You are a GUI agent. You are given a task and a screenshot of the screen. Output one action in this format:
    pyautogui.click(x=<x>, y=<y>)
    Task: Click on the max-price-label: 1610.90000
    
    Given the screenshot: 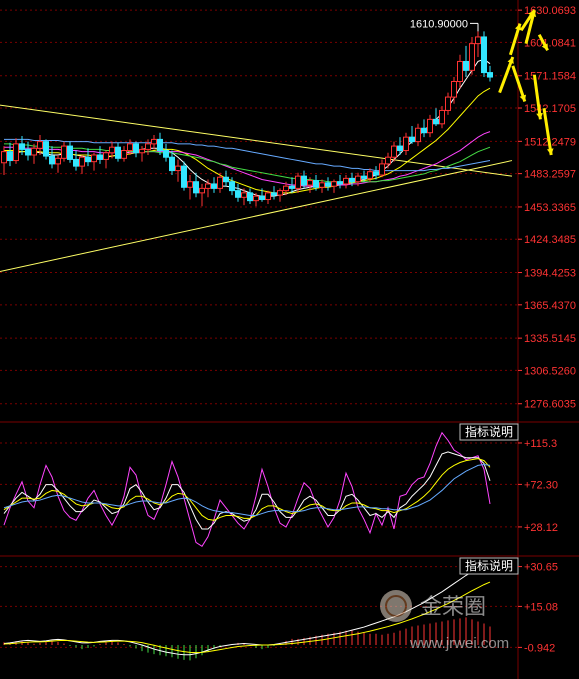 What is the action you would take?
    pyautogui.click(x=439, y=24)
    